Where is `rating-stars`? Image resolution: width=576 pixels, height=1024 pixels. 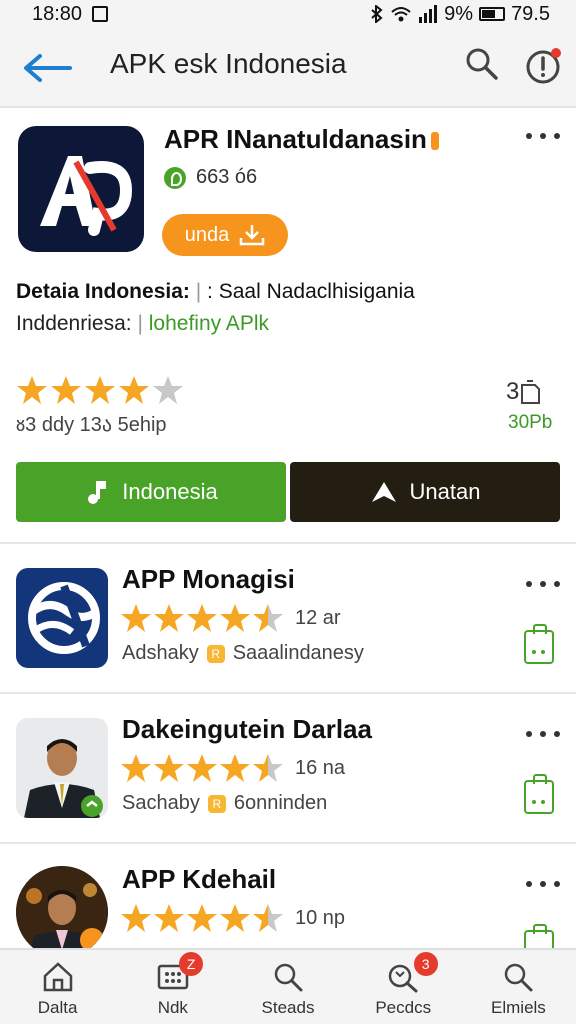 rating-stars is located at coordinates (100, 390).